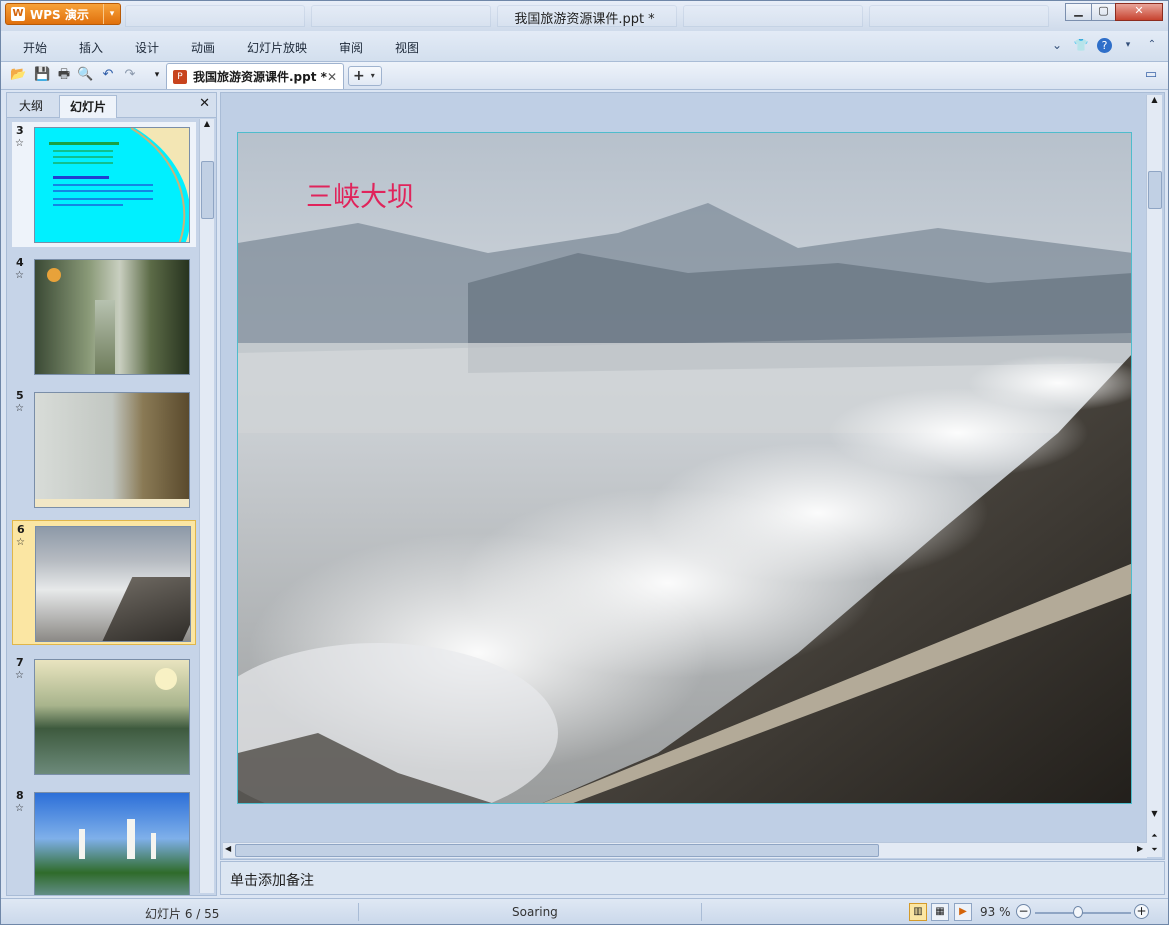  I want to click on slide-thumbnail-list: 3 ☆ 4 ☆ 5 ☆ 6 ☆ 7 ☆ 8 ☆, so click(102, 506).